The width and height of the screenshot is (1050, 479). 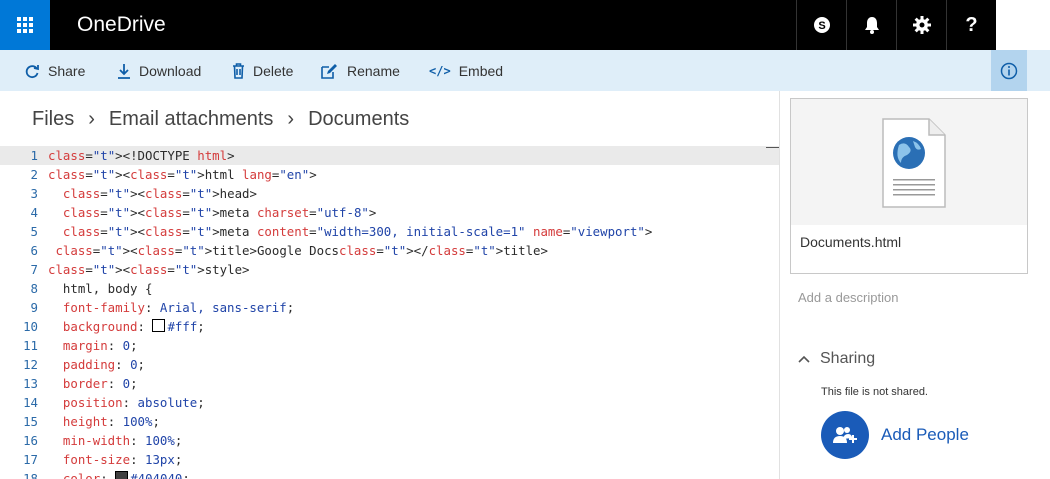 What do you see at coordinates (191, 119) in the screenshot?
I see `breadcrumb-email-attachments: Email attachments` at bounding box center [191, 119].